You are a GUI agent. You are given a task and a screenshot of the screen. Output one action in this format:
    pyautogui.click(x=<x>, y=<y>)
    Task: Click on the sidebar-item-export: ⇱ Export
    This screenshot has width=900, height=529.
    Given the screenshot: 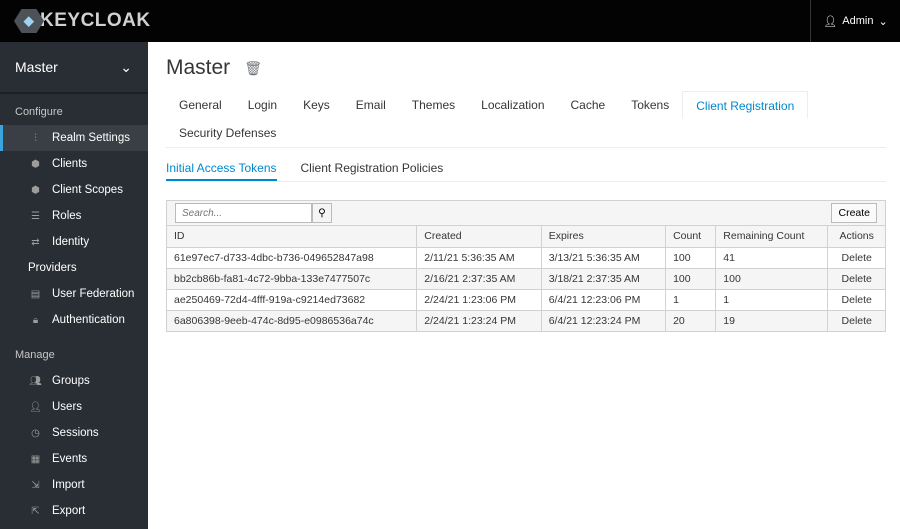 What is the action you would take?
    pyautogui.click(x=74, y=511)
    